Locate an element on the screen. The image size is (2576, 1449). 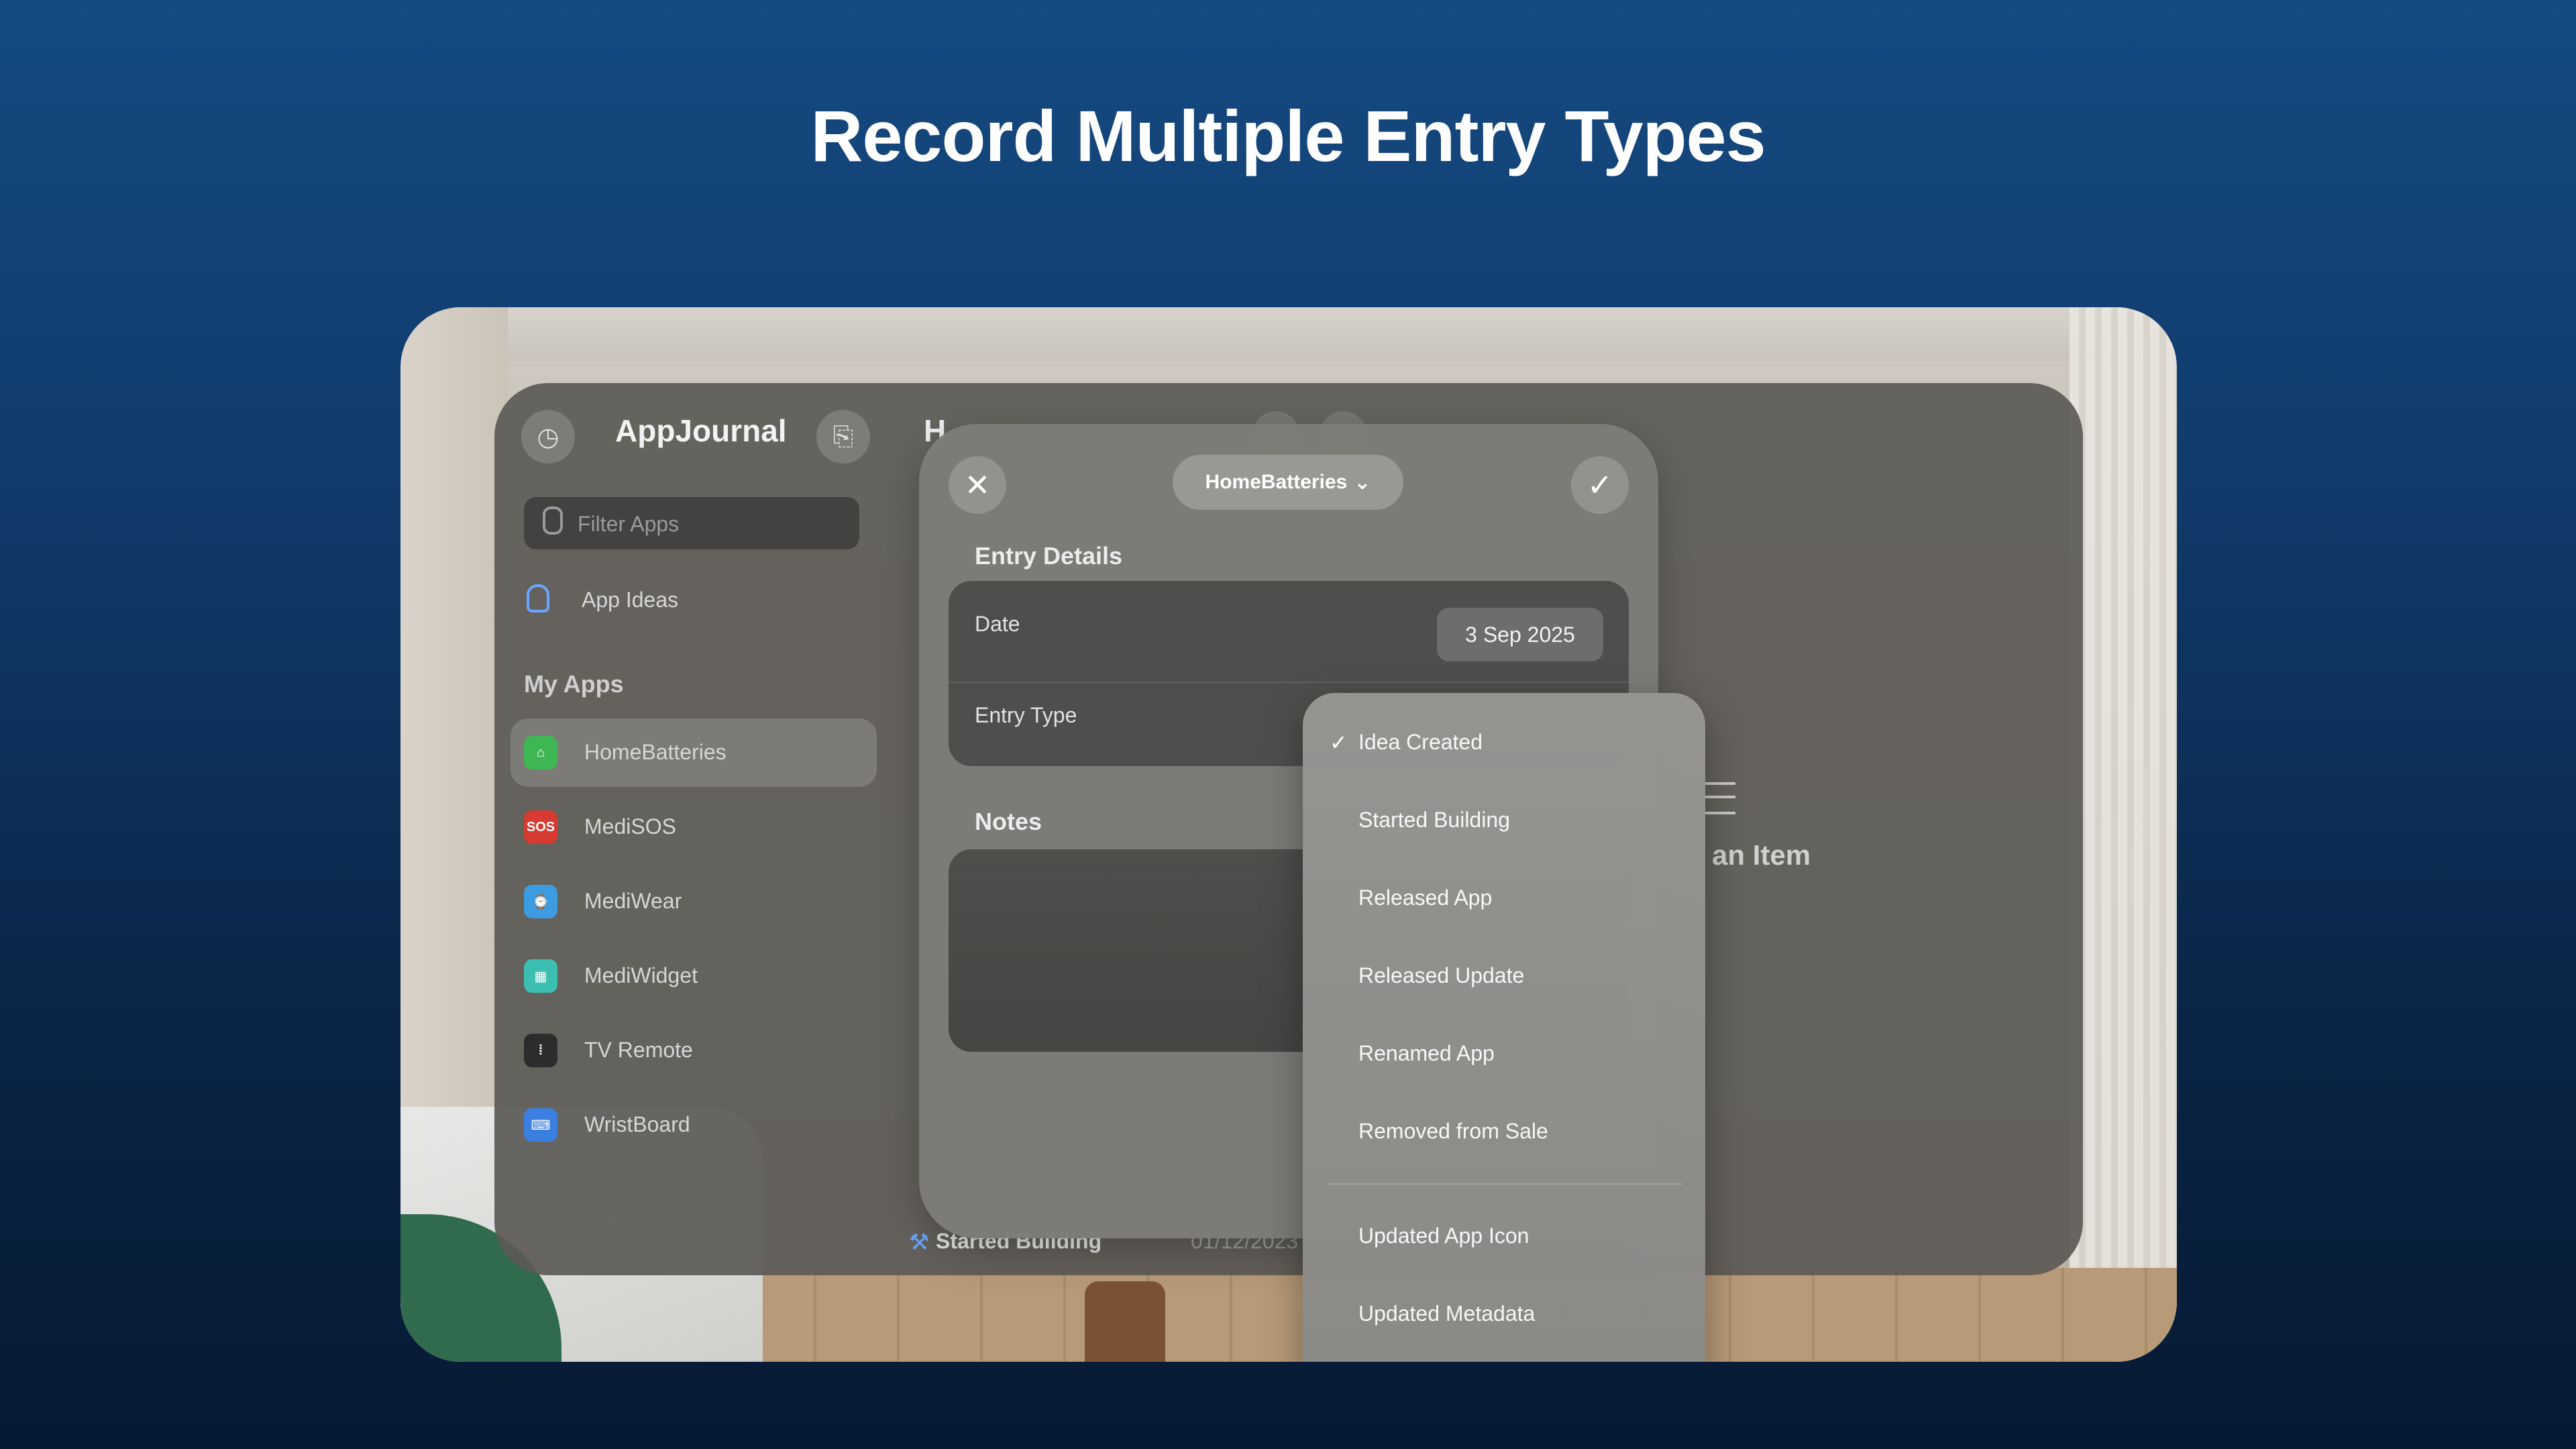
add-app-icon: ⎘ is located at coordinates (843, 436).